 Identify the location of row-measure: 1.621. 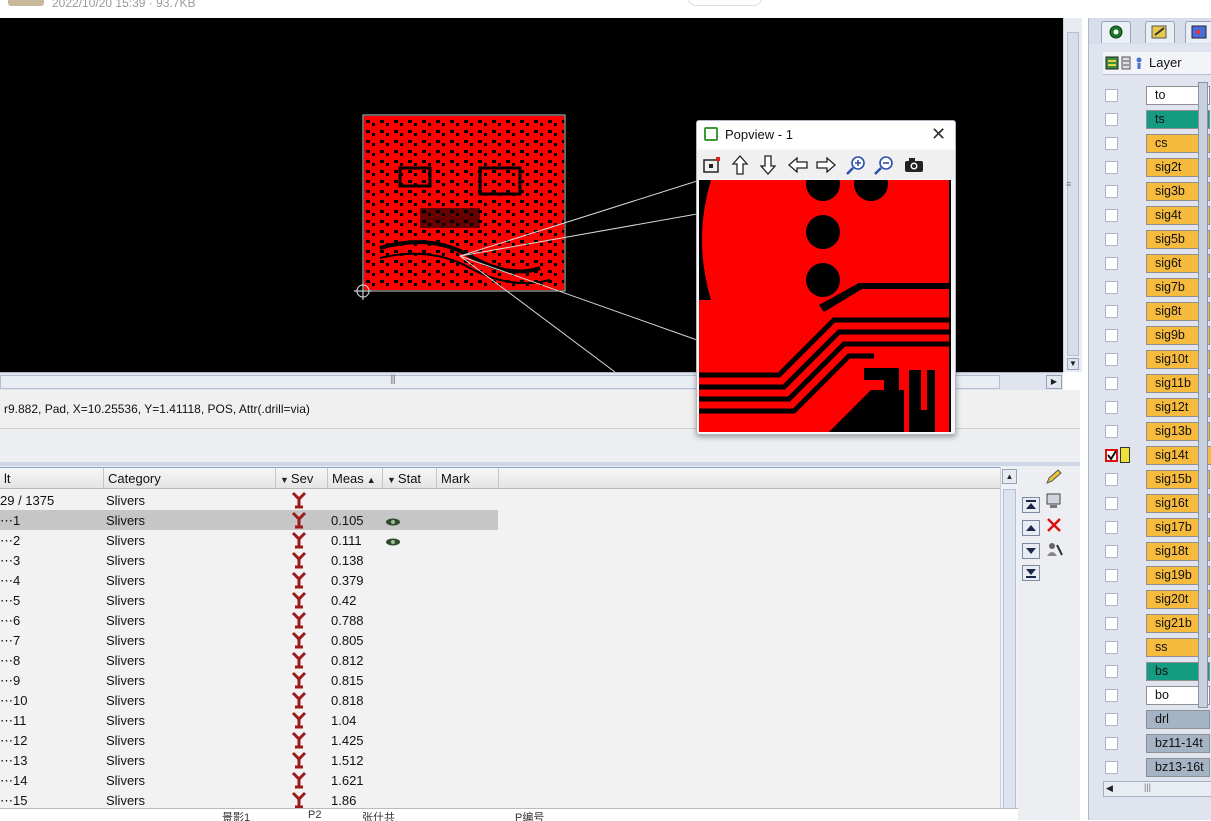
(347, 780).